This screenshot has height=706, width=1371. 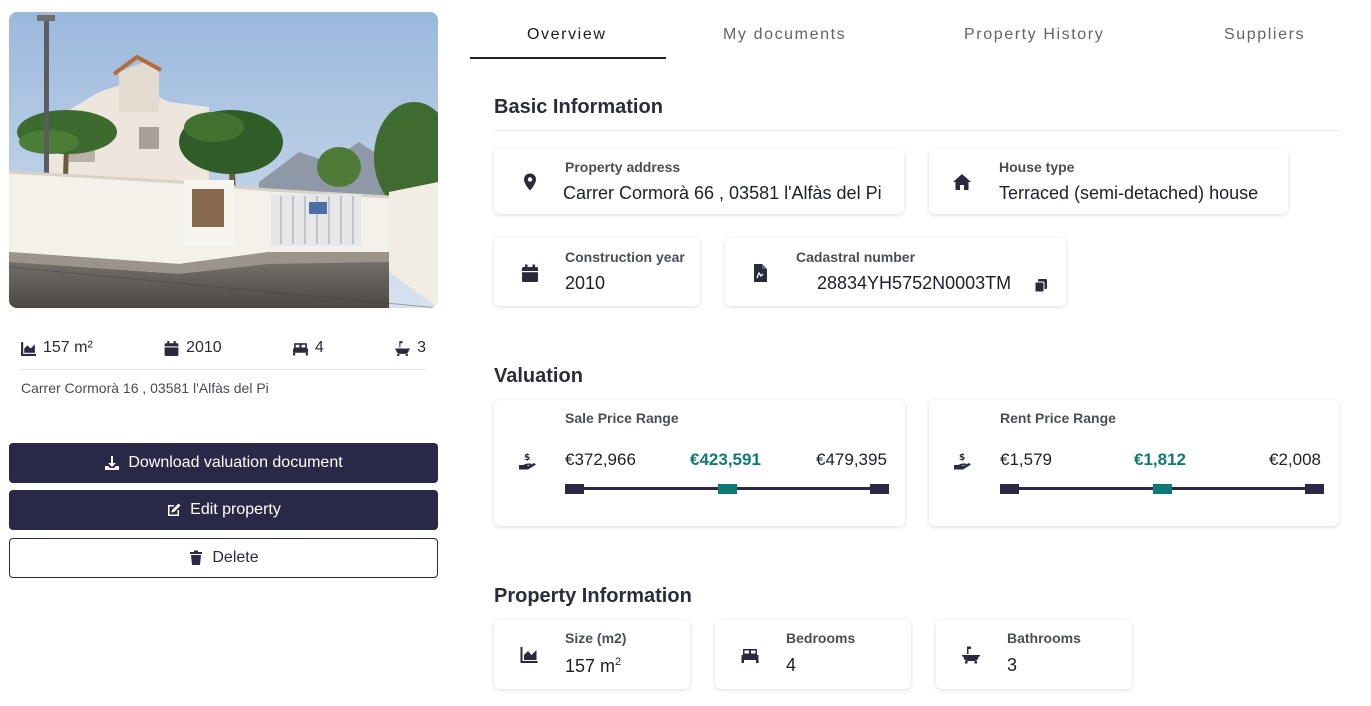 I want to click on bedrooms-value: 4, so click(x=791, y=665).